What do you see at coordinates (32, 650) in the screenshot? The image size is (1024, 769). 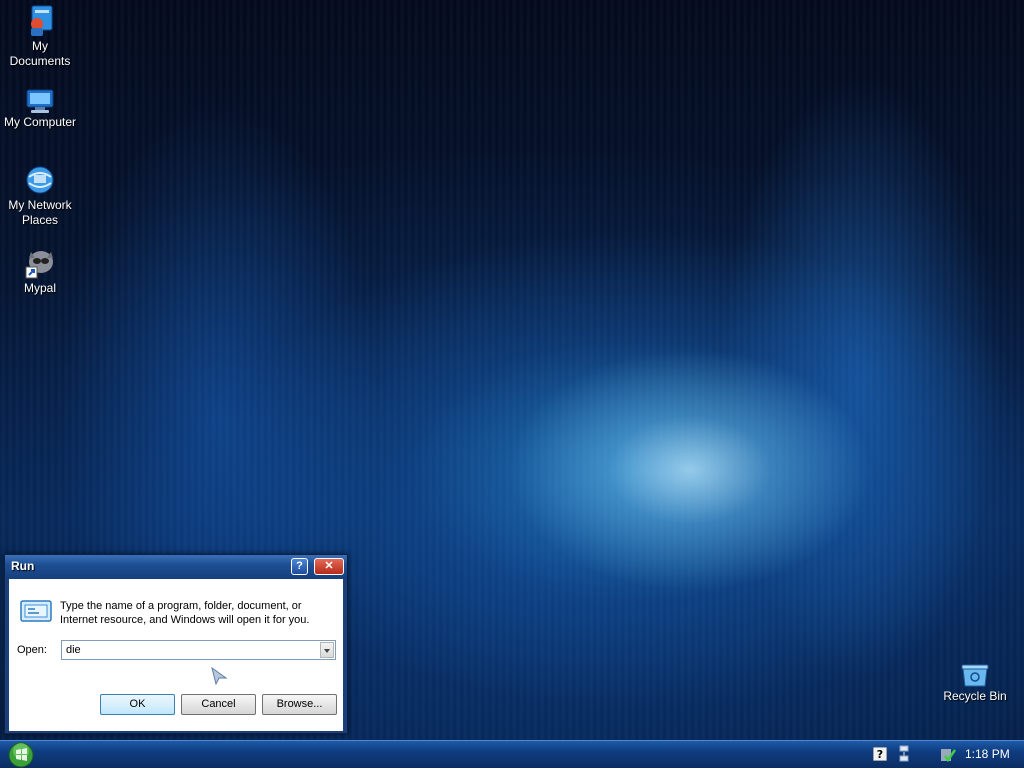 I see `open-label: Open:` at bounding box center [32, 650].